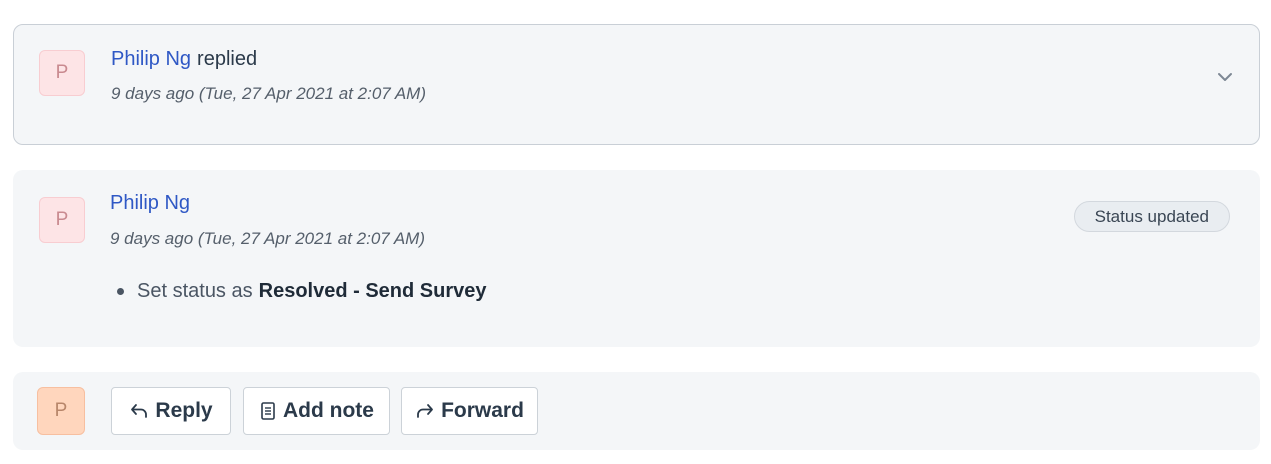 This screenshot has height=464, width=1271. Describe the element at coordinates (139, 411) in the screenshot. I see `reply-arrow-icon` at that location.